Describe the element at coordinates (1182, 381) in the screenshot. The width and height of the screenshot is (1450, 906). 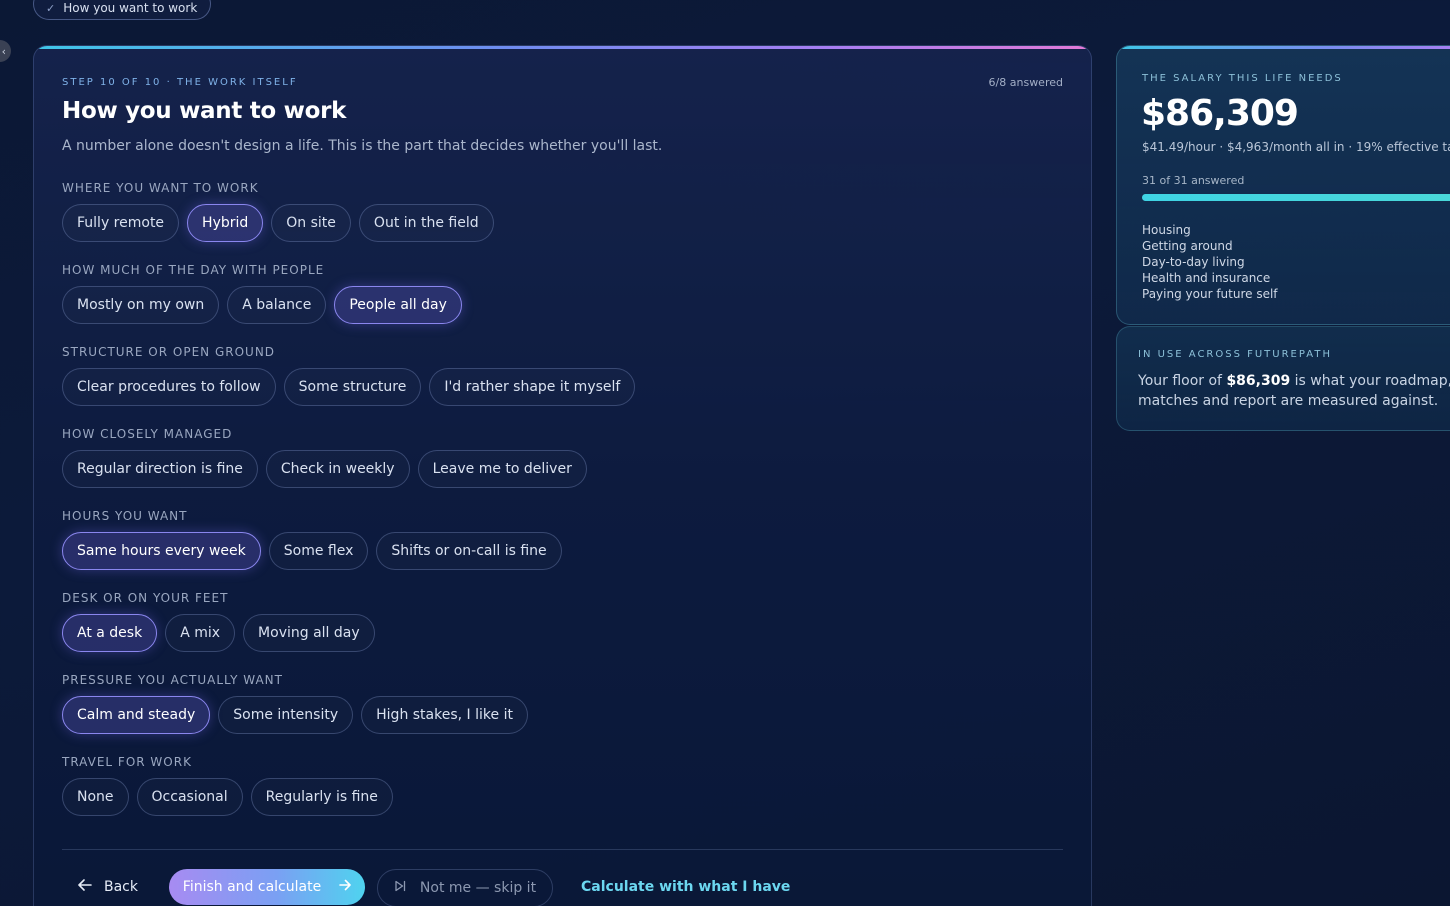
I see `usage-text-before: Your floor of` at that location.